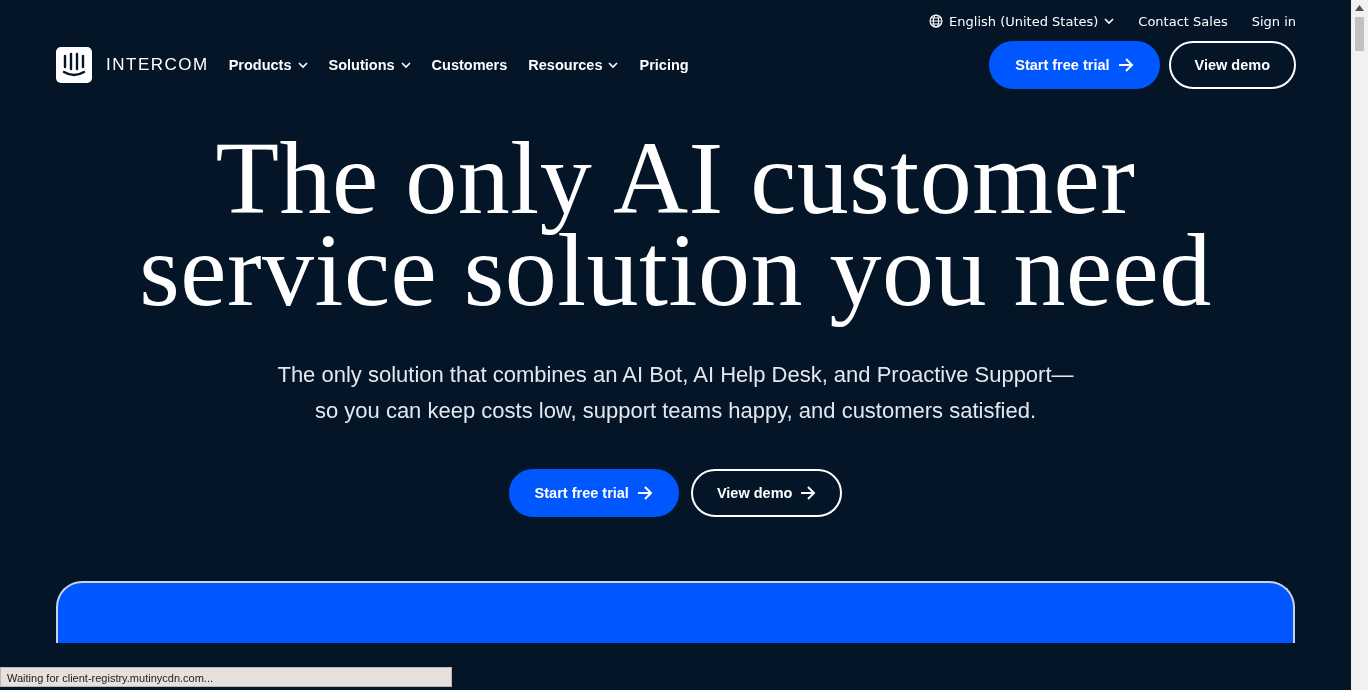 This screenshot has width=1368, height=690. What do you see at coordinates (268, 65) in the screenshot?
I see `nav-item: Products` at bounding box center [268, 65].